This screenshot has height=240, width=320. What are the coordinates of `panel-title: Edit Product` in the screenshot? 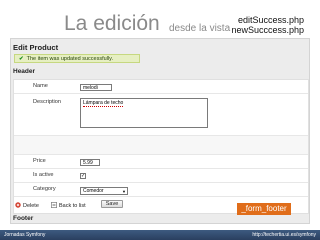 It's located at (36, 47).